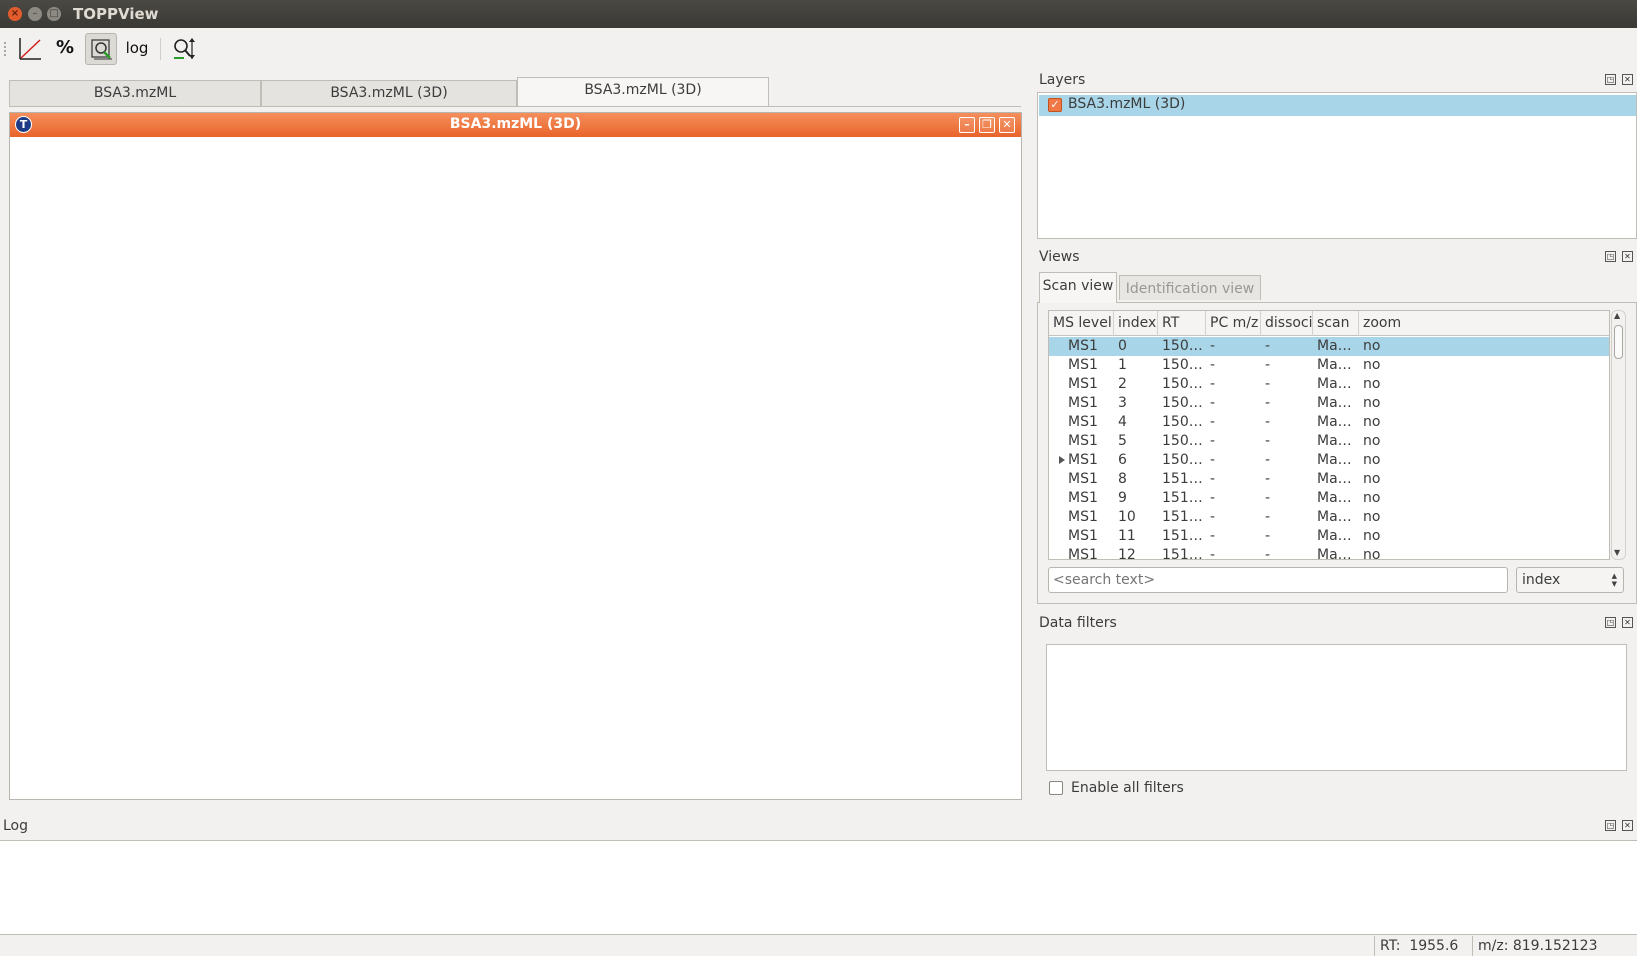 The width and height of the screenshot is (1637, 956). Describe the element at coordinates (1007, 125) in the screenshot. I see `subwindow-close-icon: ✕` at that location.